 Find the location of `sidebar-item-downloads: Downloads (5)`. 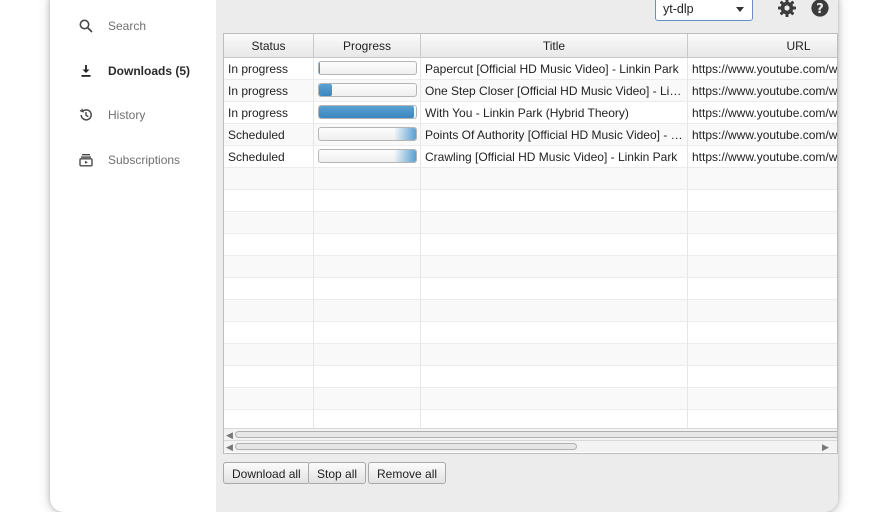

sidebar-item-downloads: Downloads (5) is located at coordinates (133, 71).